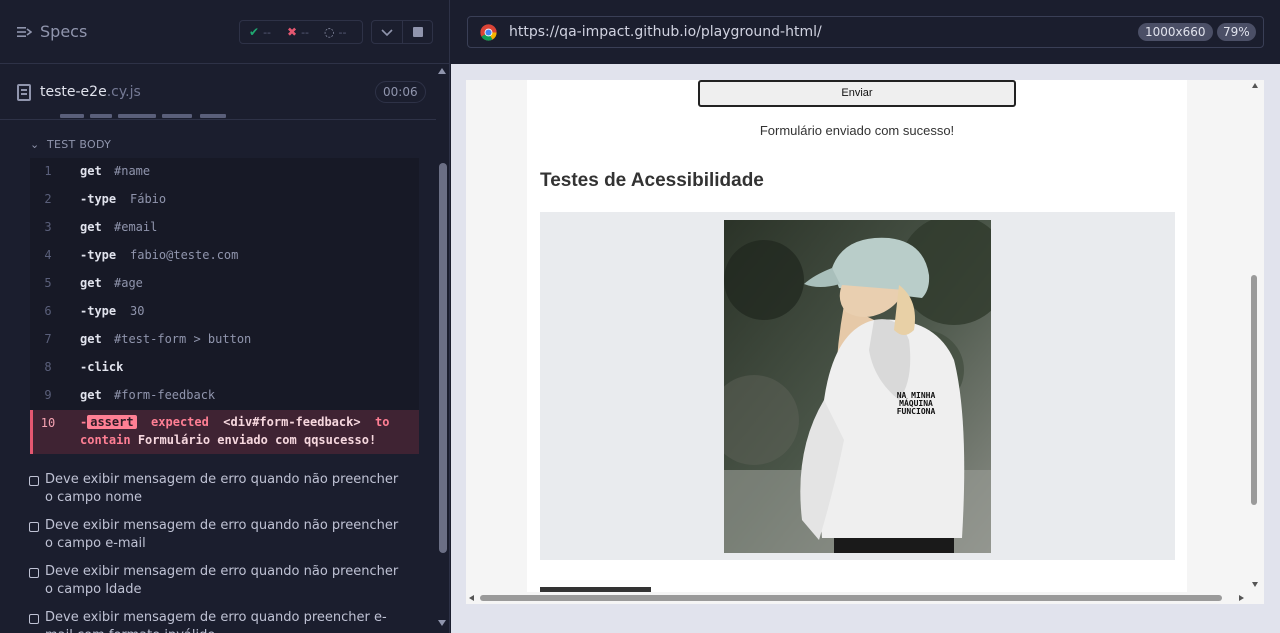  I want to click on failed-stat: ✖ --, so click(298, 32).